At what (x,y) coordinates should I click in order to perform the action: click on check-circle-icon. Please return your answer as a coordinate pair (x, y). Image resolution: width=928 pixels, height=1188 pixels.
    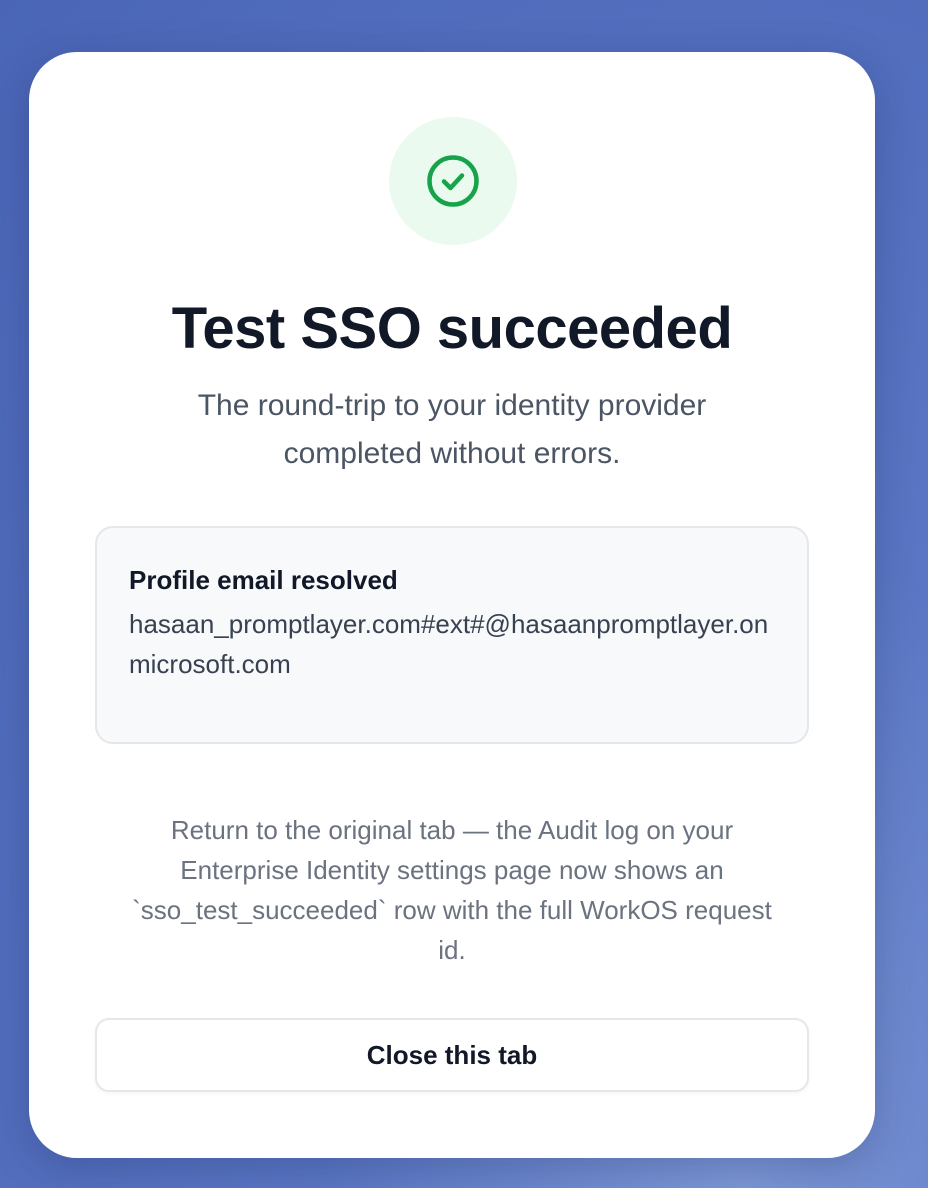
    Looking at the image, I should click on (453, 181).